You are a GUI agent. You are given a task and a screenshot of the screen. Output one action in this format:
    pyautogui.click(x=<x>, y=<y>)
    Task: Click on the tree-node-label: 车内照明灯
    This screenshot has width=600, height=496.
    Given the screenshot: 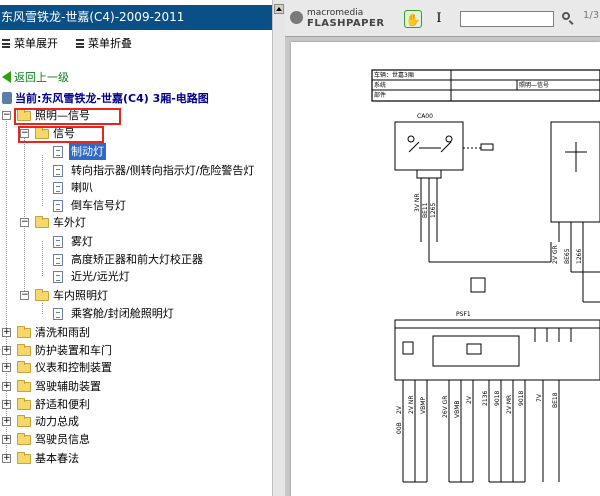 What is the action you would take?
    pyautogui.click(x=80, y=295)
    